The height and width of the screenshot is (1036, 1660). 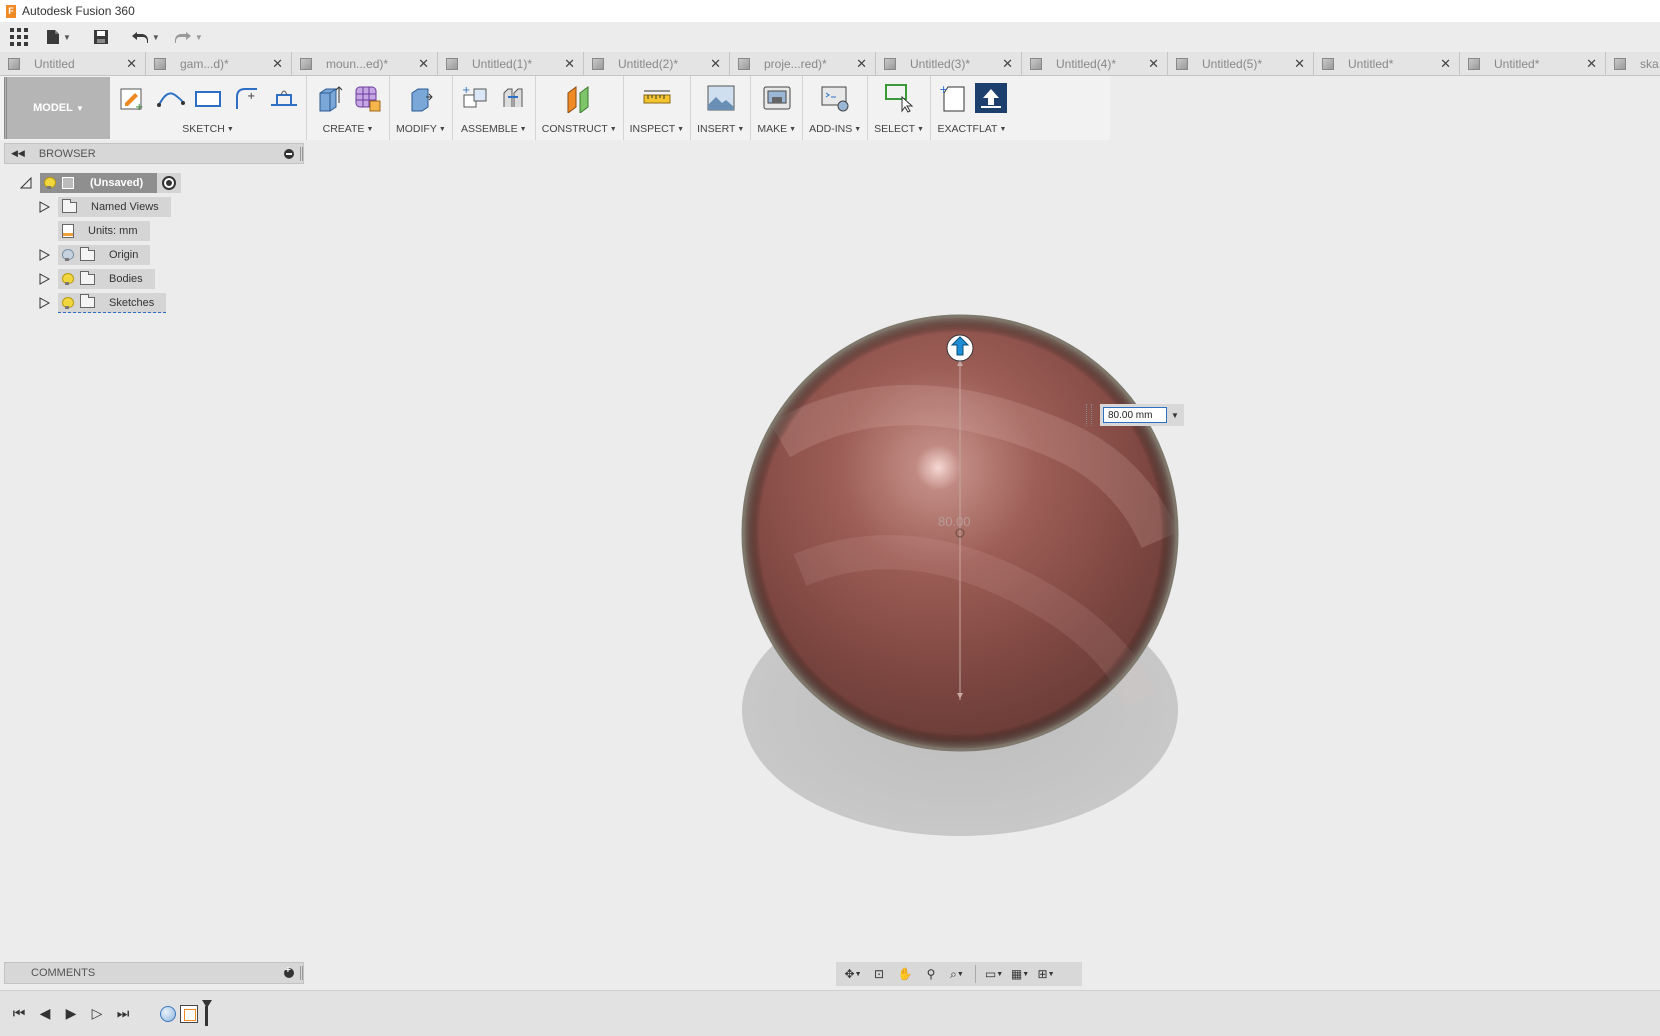 I want to click on minimize-icon, so click(x=289, y=153).